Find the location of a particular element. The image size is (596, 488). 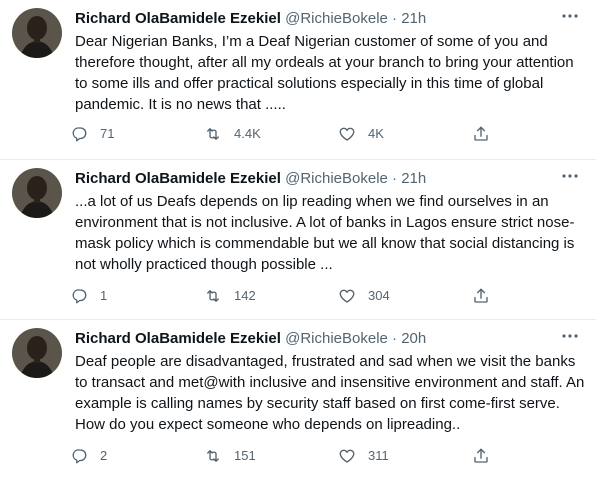

like-button: 304 is located at coordinates (405, 296).